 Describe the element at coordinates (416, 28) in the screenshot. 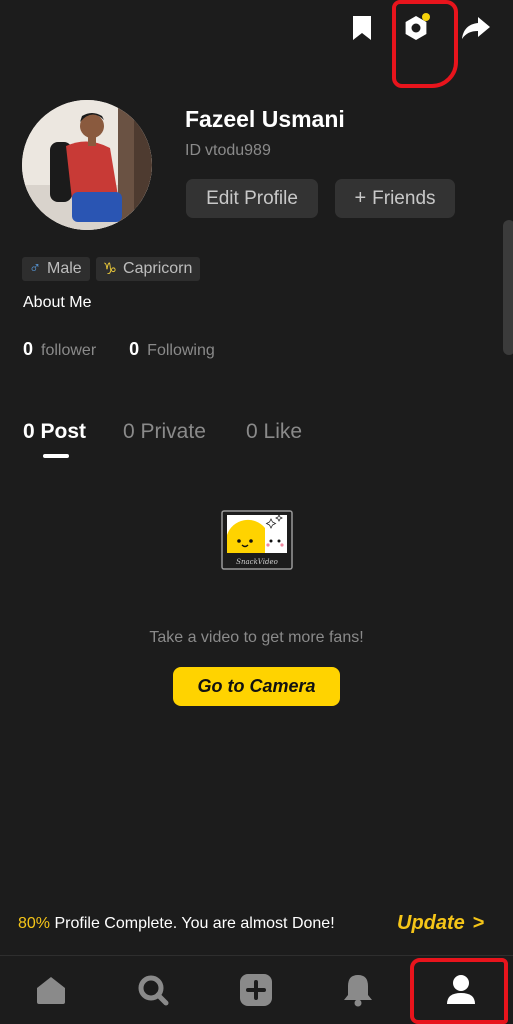

I see `settings-icon` at that location.